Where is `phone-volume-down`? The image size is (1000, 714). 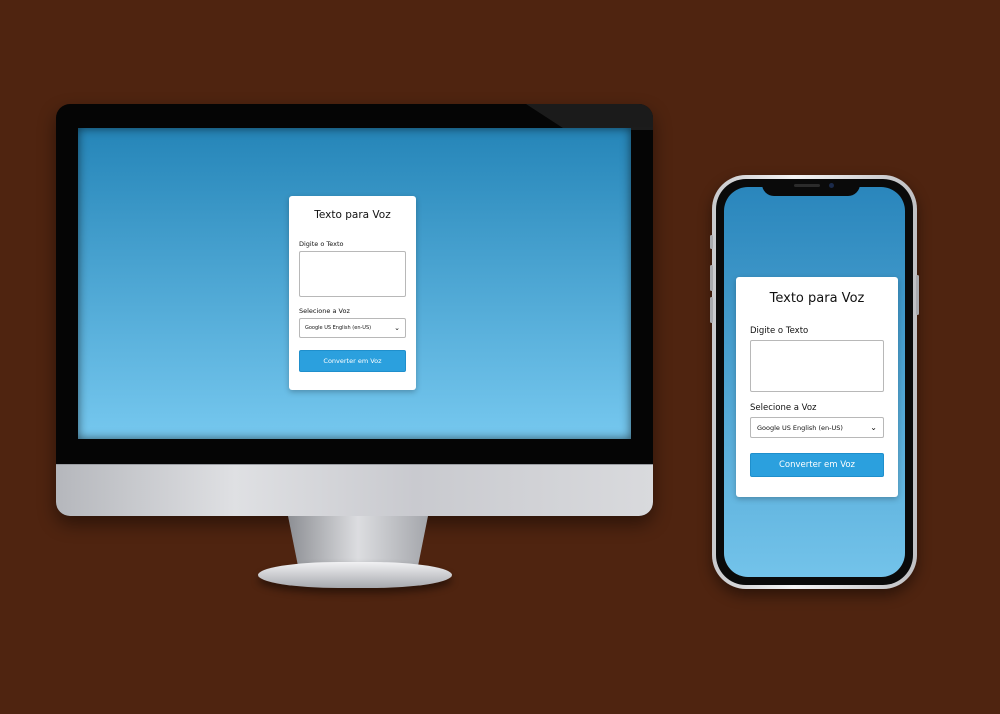
phone-volume-down is located at coordinates (711, 310).